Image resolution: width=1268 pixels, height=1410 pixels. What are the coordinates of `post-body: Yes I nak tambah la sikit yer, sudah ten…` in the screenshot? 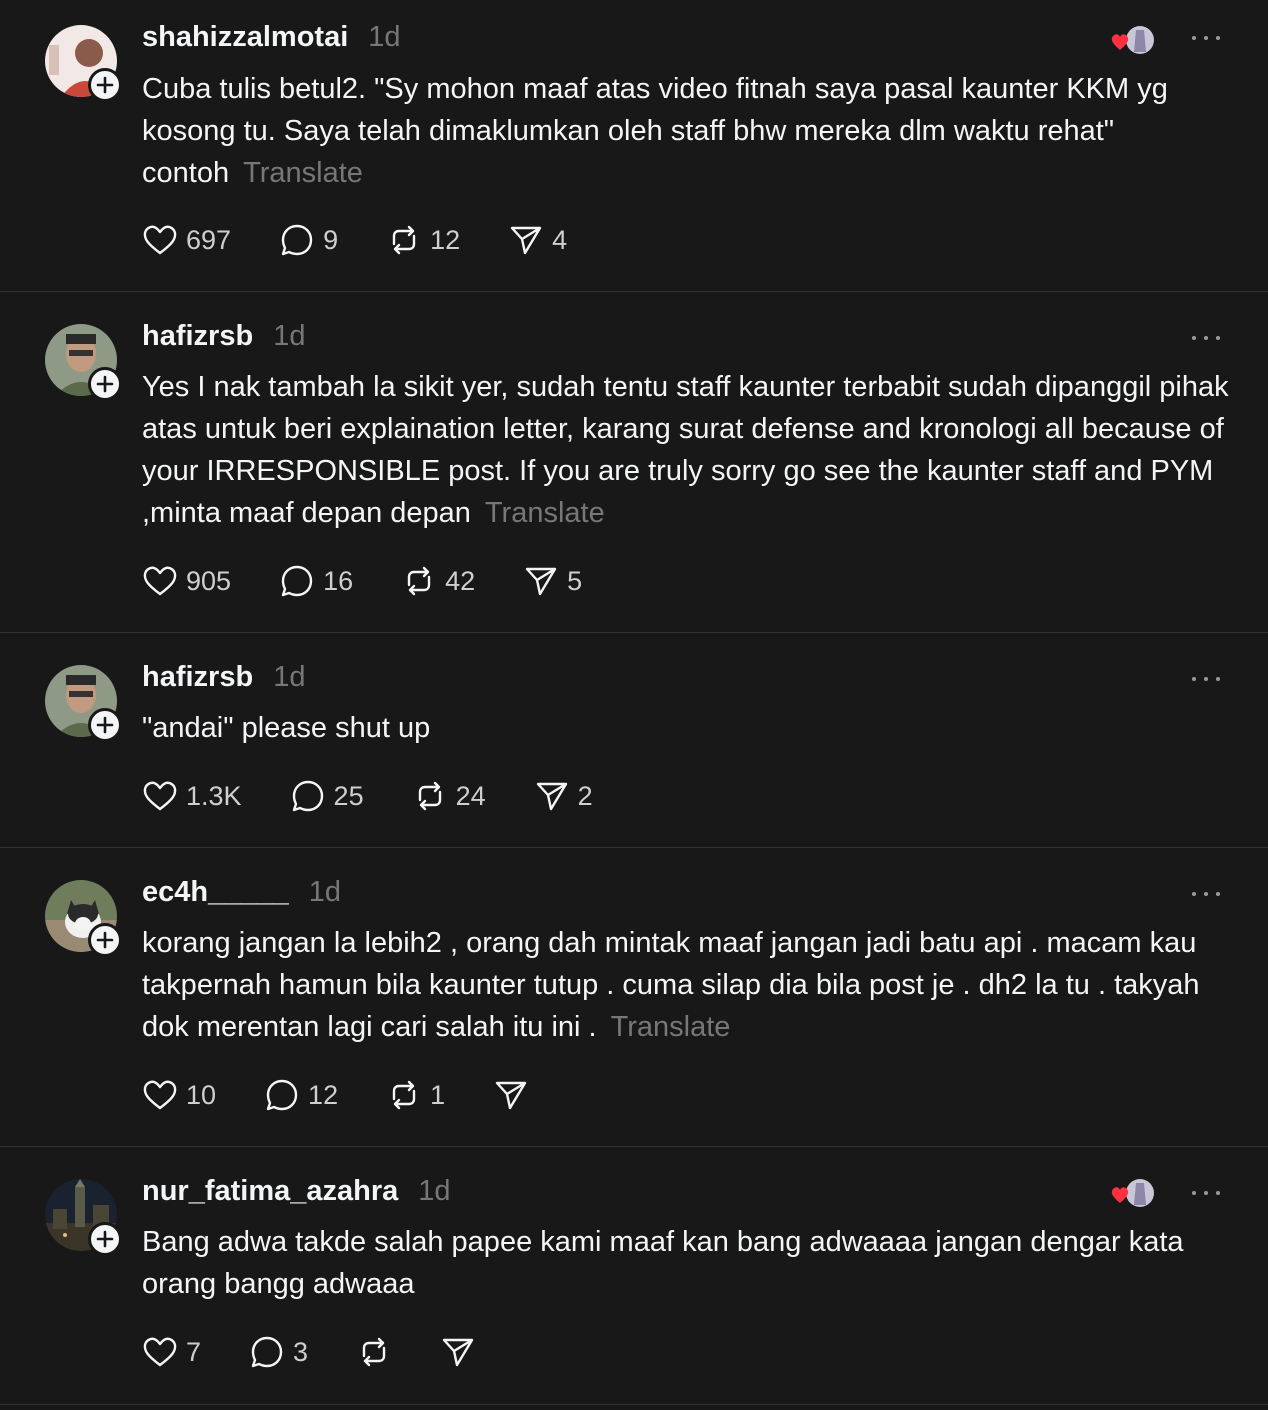 It's located at (685, 450).